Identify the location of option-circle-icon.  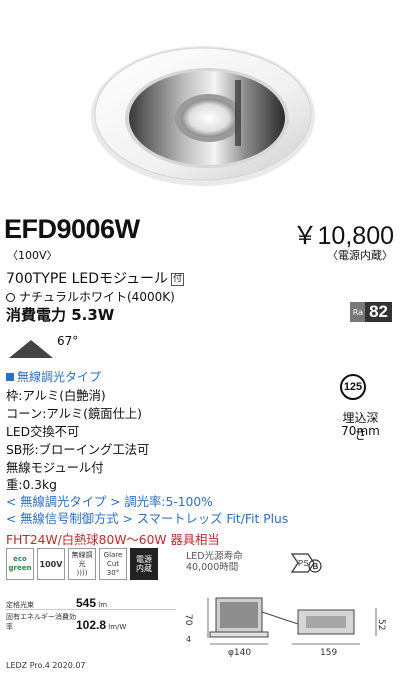
(10, 297).